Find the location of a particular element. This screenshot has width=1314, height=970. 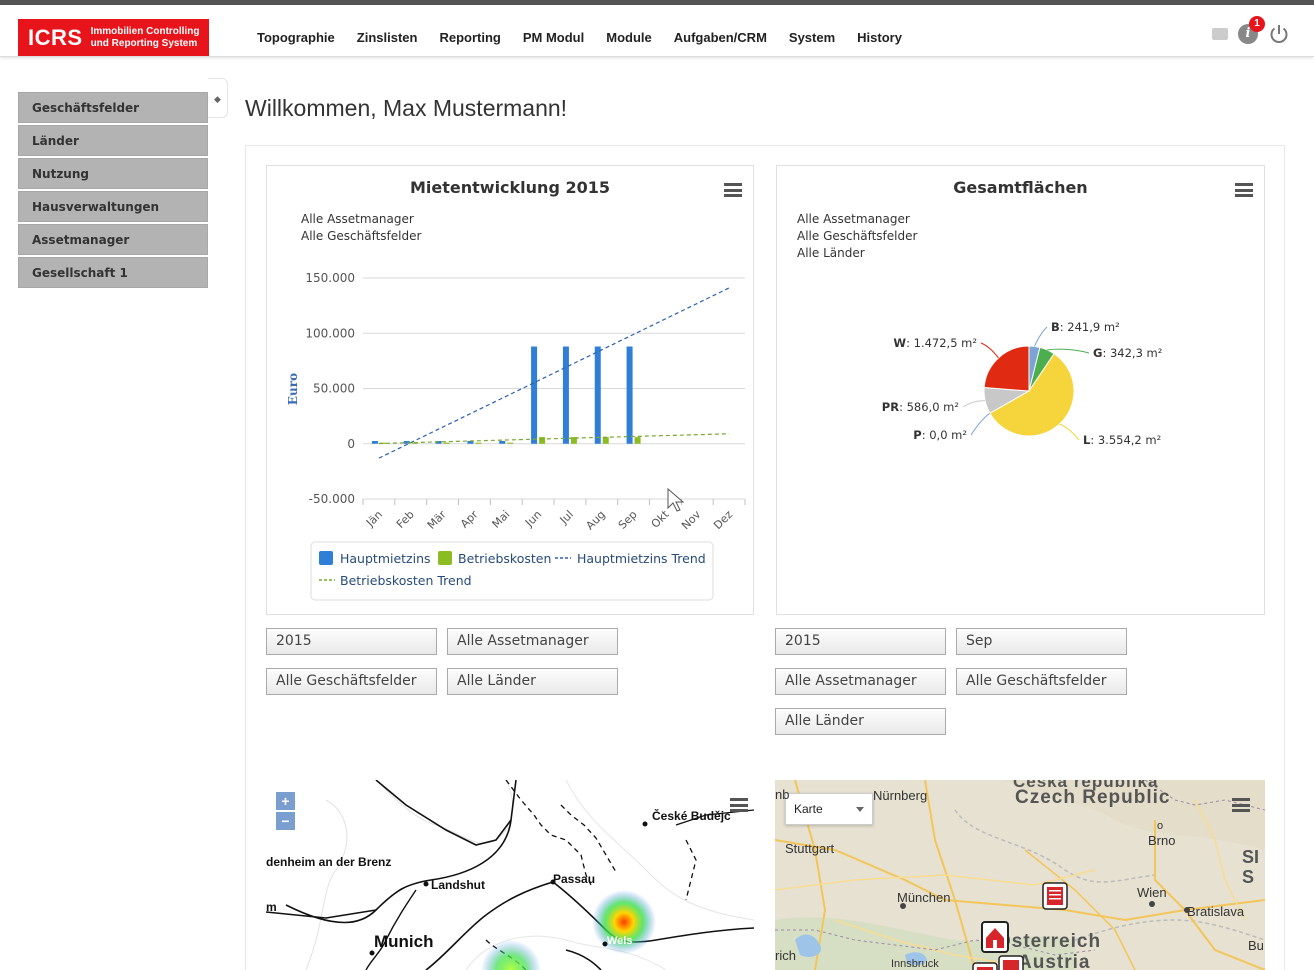

map-label-bratislava: Bratislava is located at coordinates (1216, 911).